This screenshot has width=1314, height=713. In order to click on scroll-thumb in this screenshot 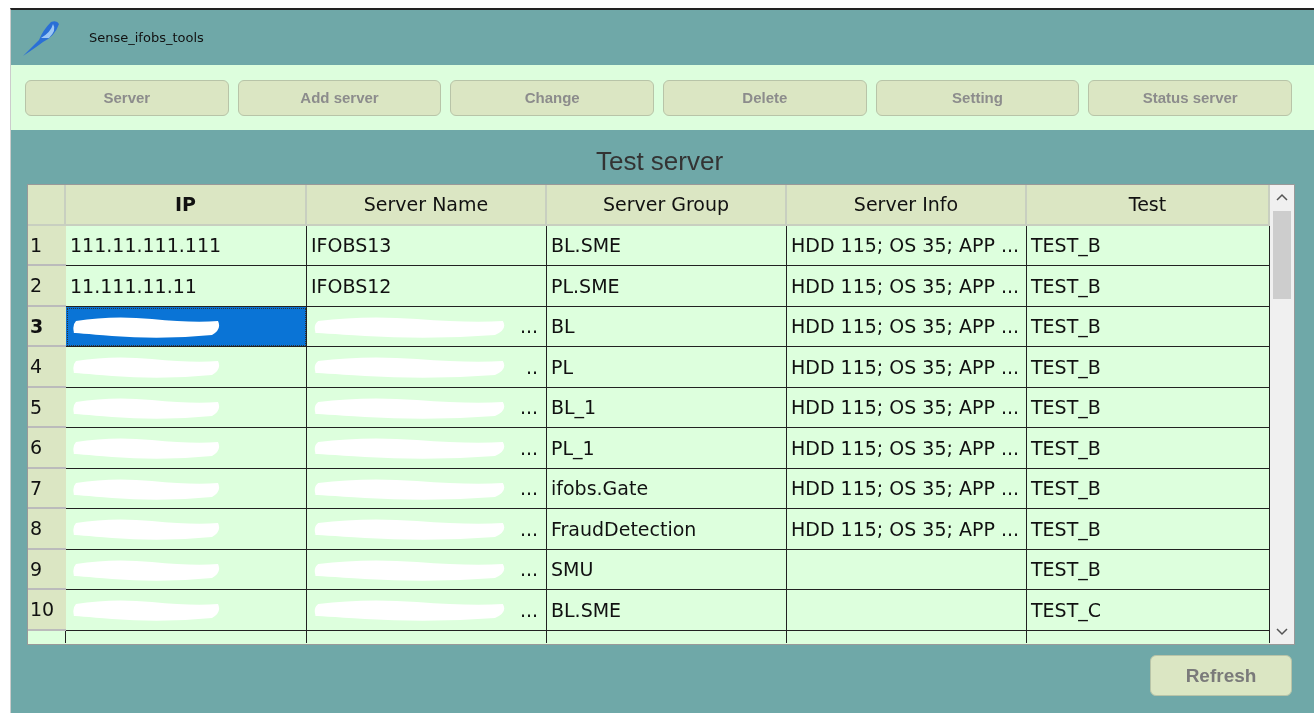, I will do `click(1282, 255)`.